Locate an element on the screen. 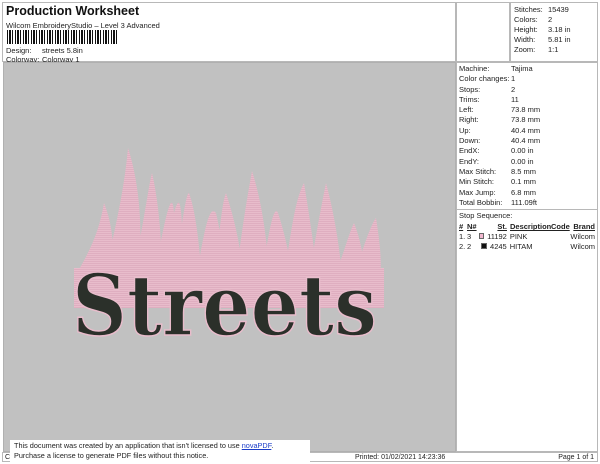 Image resolution: width=600 pixels, height=464 pixels. color-description: HITAM is located at coordinates (521, 246).